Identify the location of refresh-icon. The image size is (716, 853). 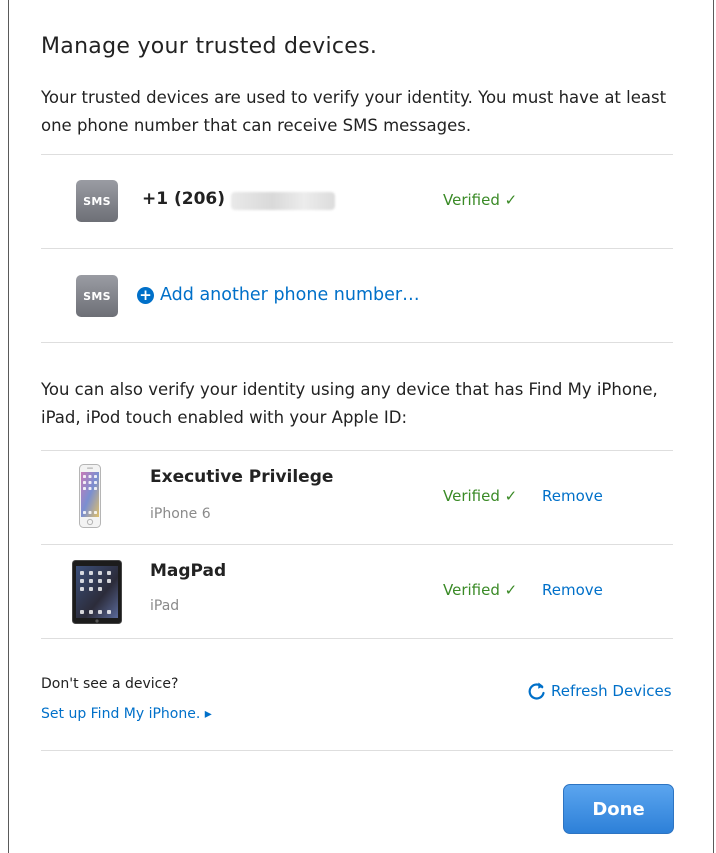
(536, 691).